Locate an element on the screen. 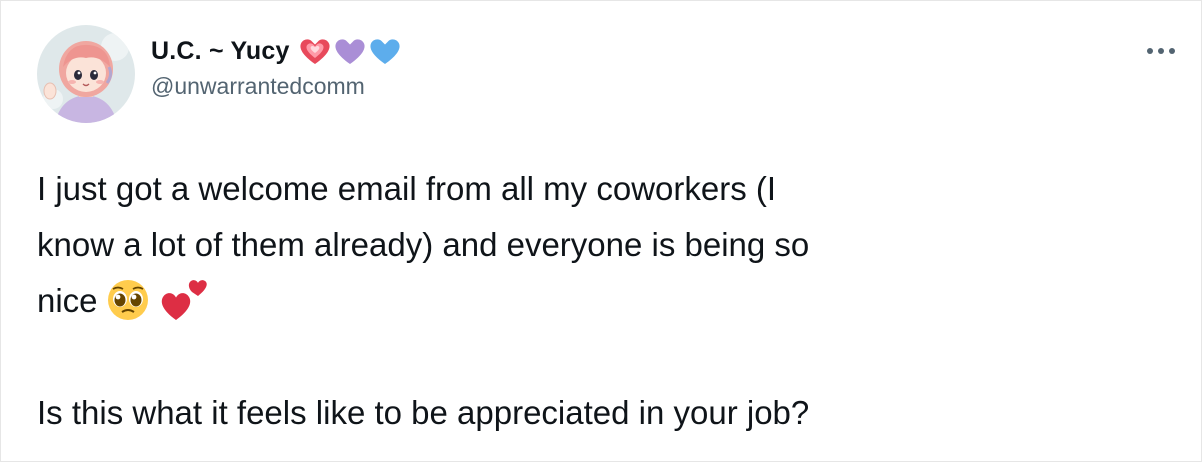 The height and width of the screenshot is (462, 1202). tweet-text-line-emoji: nice is located at coordinates (602, 301).